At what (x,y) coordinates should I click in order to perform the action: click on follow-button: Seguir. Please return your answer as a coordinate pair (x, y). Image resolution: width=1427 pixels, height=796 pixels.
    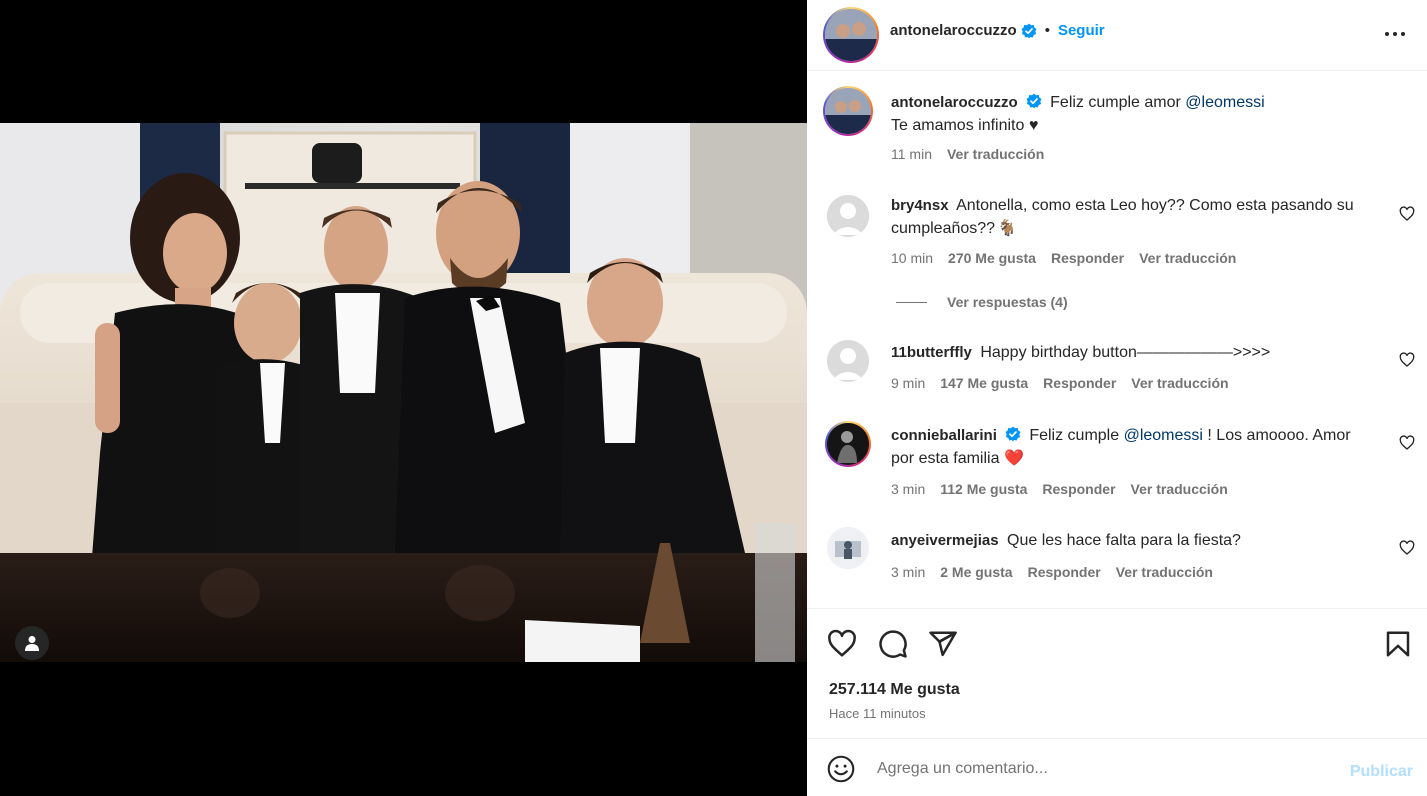
    Looking at the image, I should click on (1081, 30).